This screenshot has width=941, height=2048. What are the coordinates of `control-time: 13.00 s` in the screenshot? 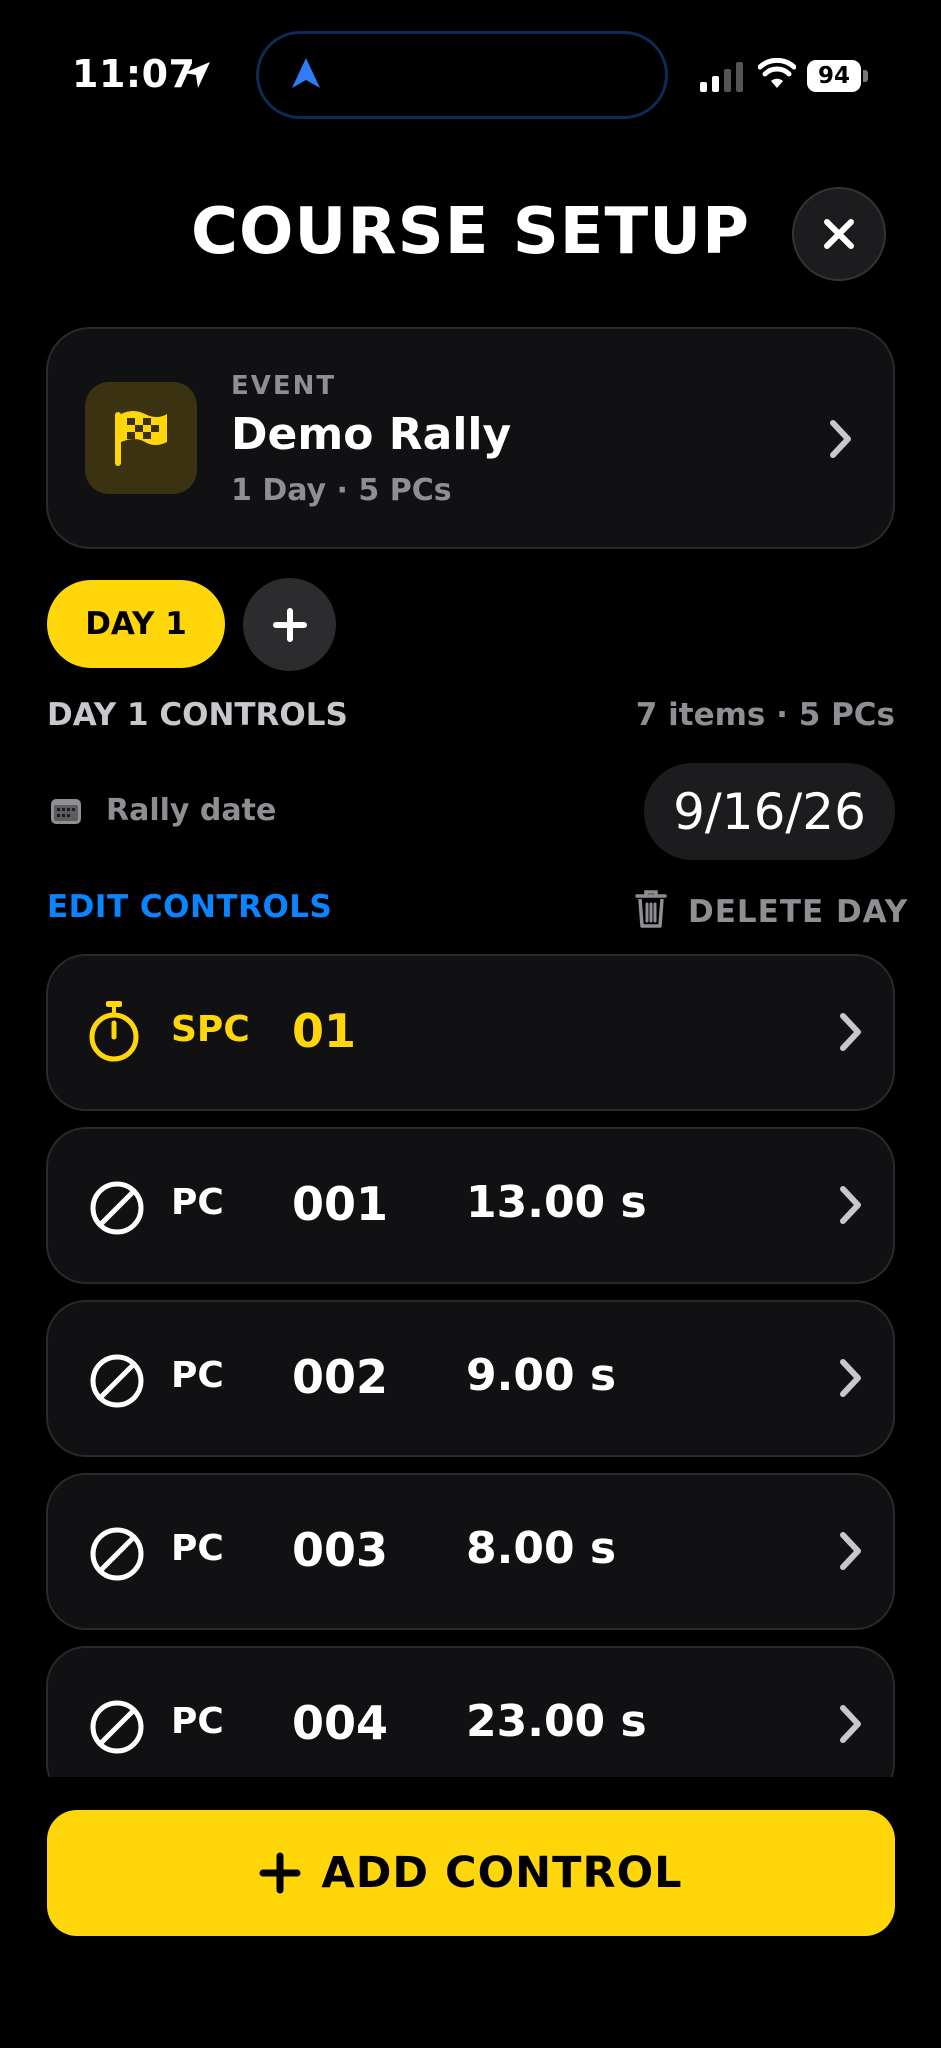 It's located at (556, 1202).